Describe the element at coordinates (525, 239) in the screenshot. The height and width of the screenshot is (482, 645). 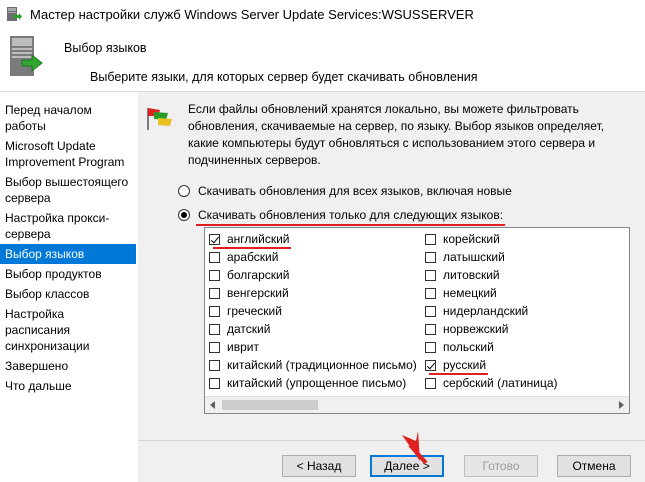
I see `lang-item-korean: корейский` at that location.